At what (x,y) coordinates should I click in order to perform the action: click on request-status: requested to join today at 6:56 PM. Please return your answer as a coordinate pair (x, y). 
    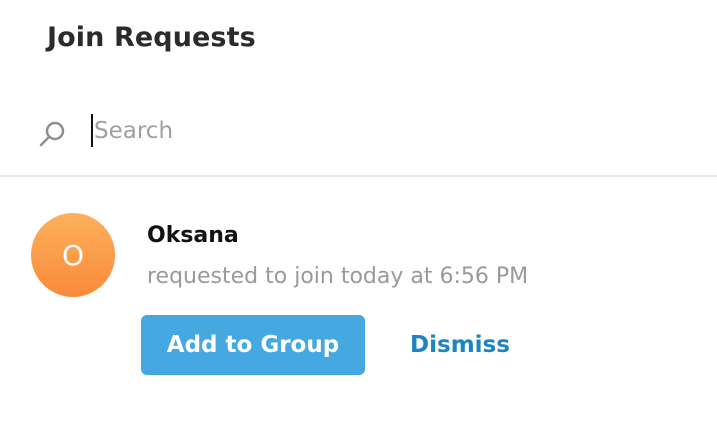
    Looking at the image, I should click on (338, 276).